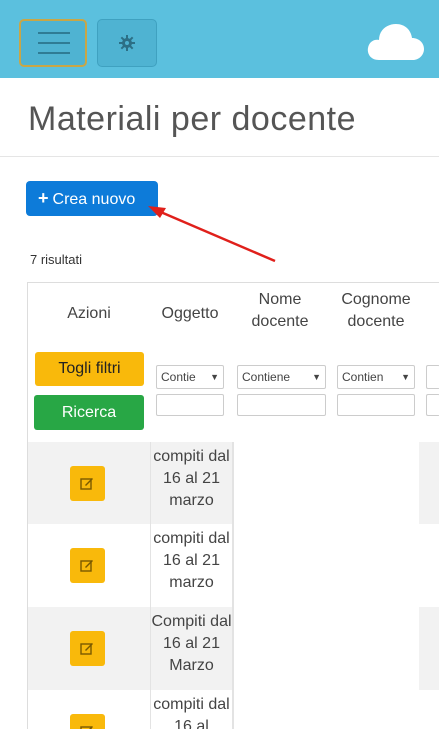 The height and width of the screenshot is (729, 439). I want to click on search-button: Ricerca, so click(89, 412).